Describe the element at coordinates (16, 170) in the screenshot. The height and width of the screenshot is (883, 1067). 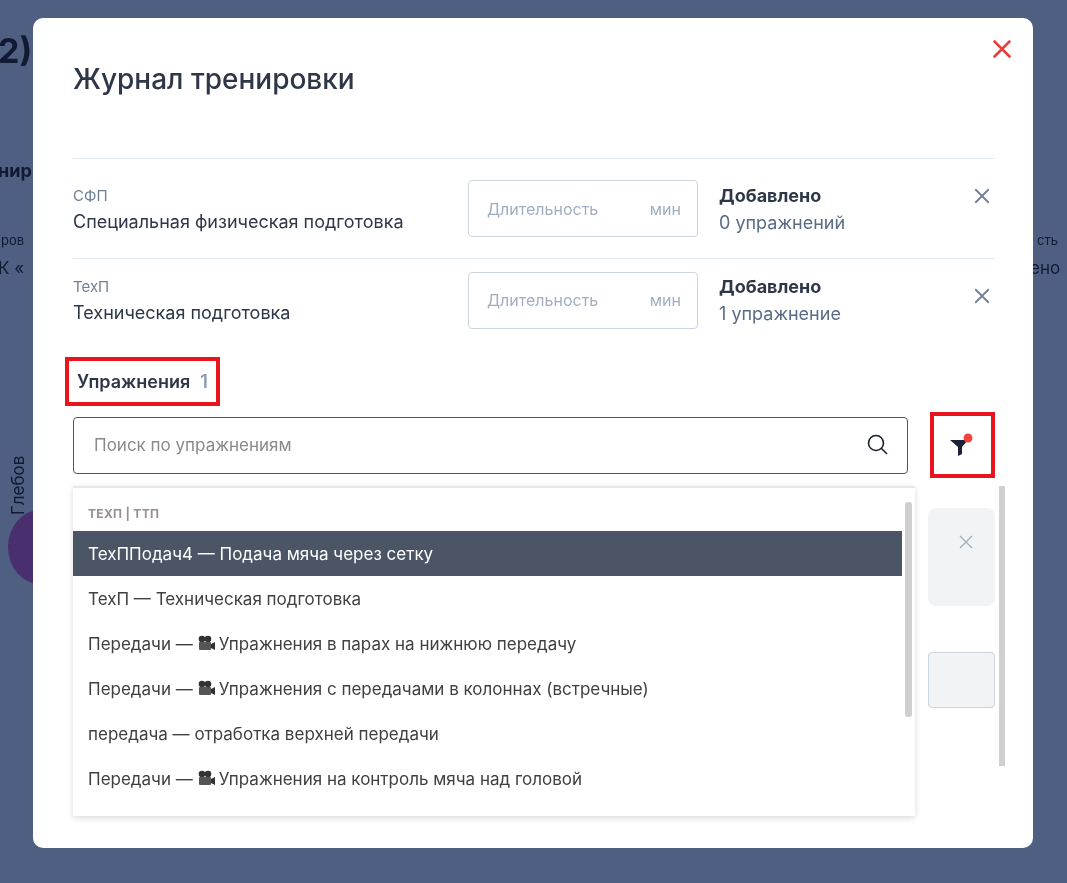
I see `background-text: нир` at that location.